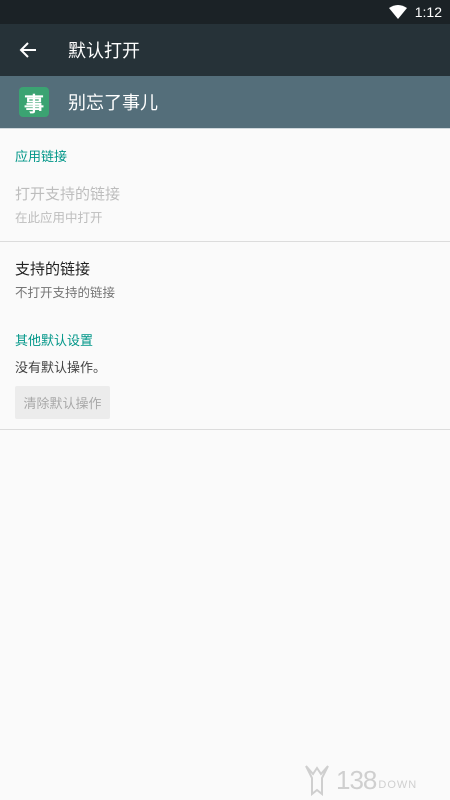 The height and width of the screenshot is (800, 450). Describe the element at coordinates (317, 780) in the screenshot. I see `watermark-logo-icon` at that location.